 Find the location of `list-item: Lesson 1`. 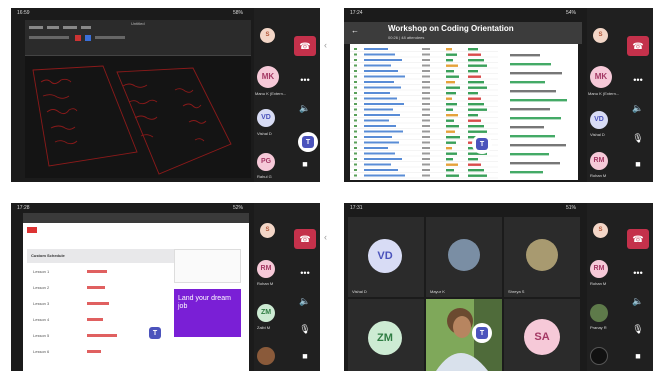

list-item: Lesson 1 is located at coordinates (41, 271).